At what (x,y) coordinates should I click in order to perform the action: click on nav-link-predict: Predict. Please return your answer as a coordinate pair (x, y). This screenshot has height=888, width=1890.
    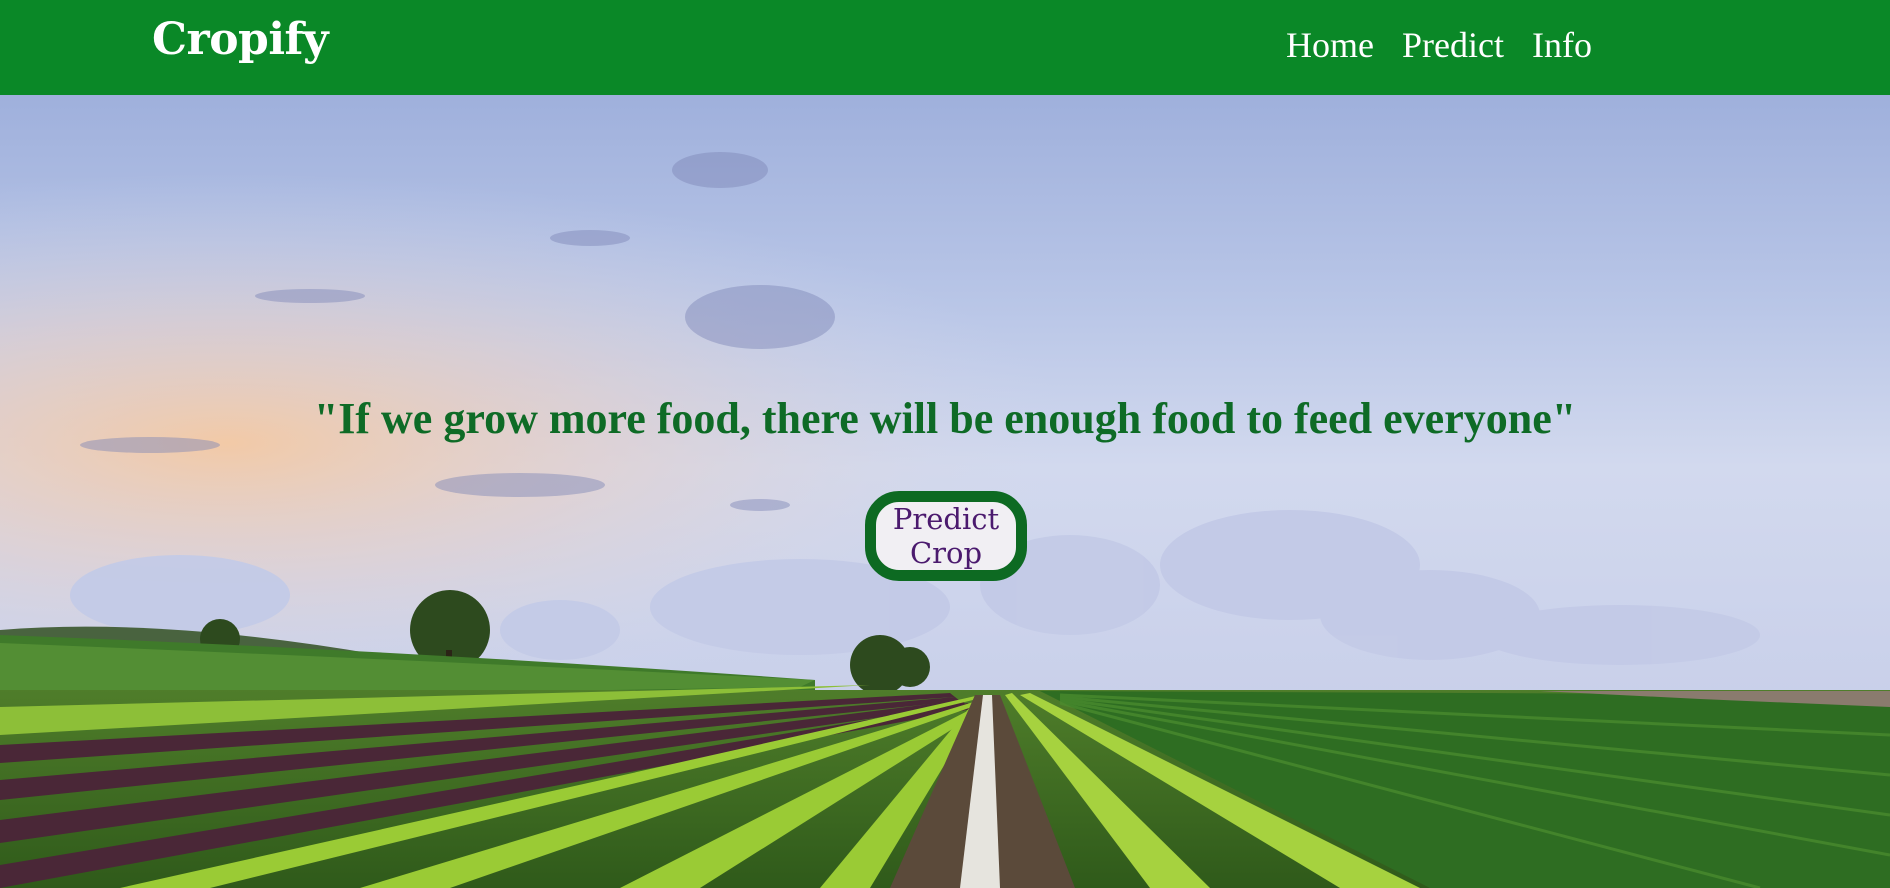
    Looking at the image, I should click on (1453, 45).